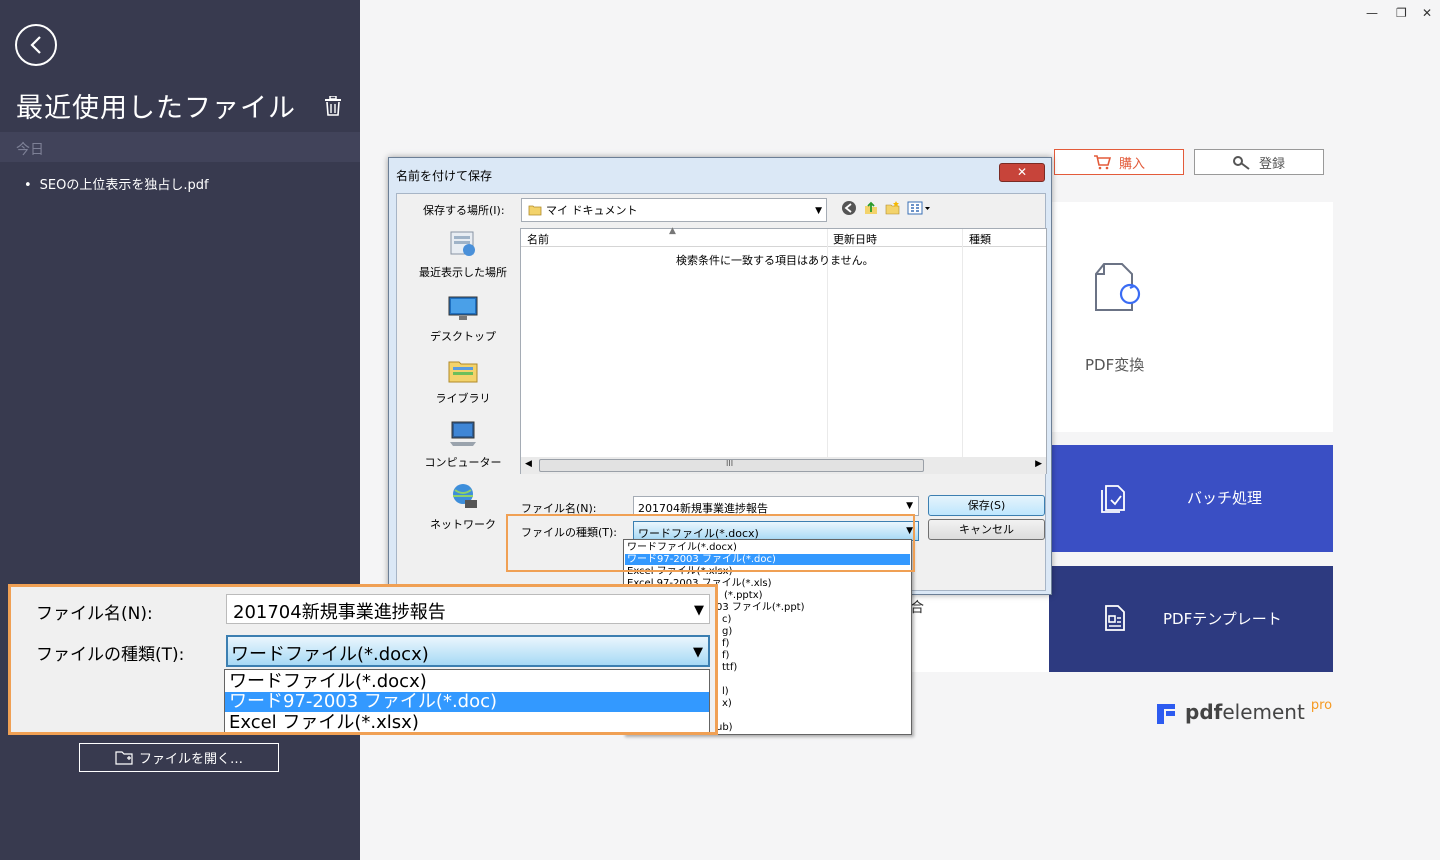 This screenshot has height=860, width=1440. I want to click on save-button: 保存(S), so click(986, 505).